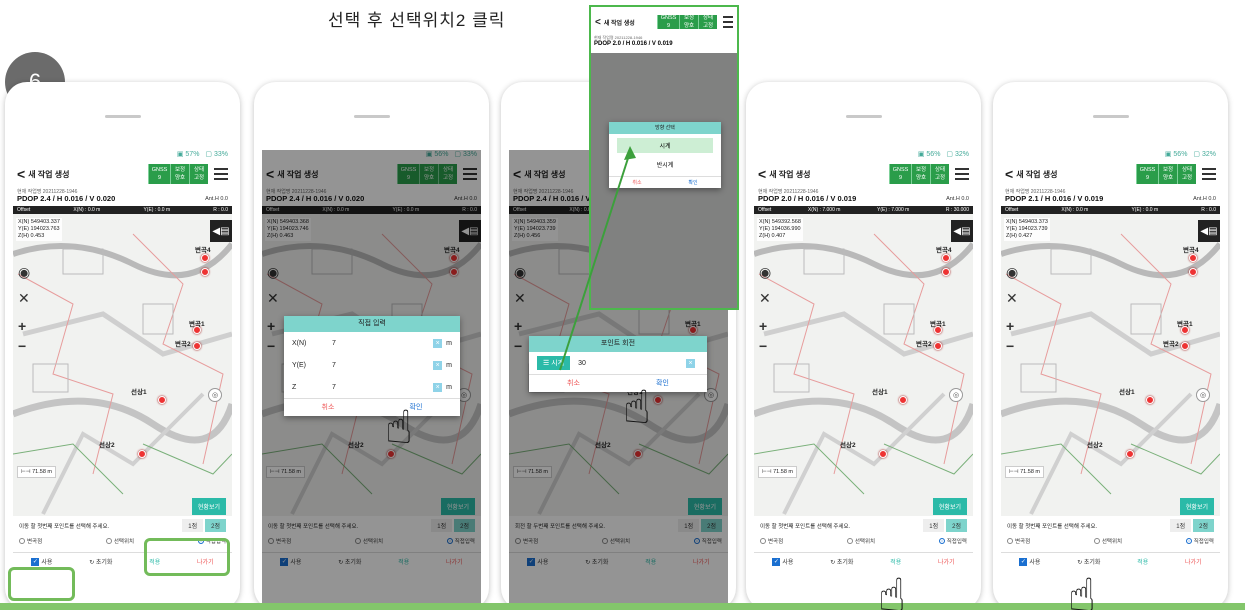 The image size is (1245, 610). Describe the element at coordinates (372, 387) in the screenshot. I see `coord-input-row: Z 7 × m` at that location.